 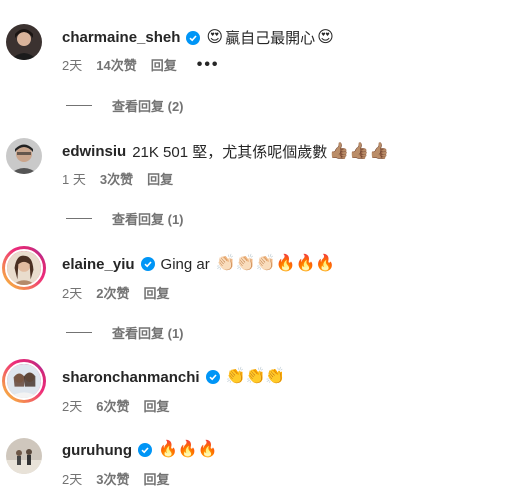 What do you see at coordinates (359, 151) in the screenshot?
I see `thumbs-up-emoji: 👍🏽👍🏽👍🏽` at bounding box center [359, 151].